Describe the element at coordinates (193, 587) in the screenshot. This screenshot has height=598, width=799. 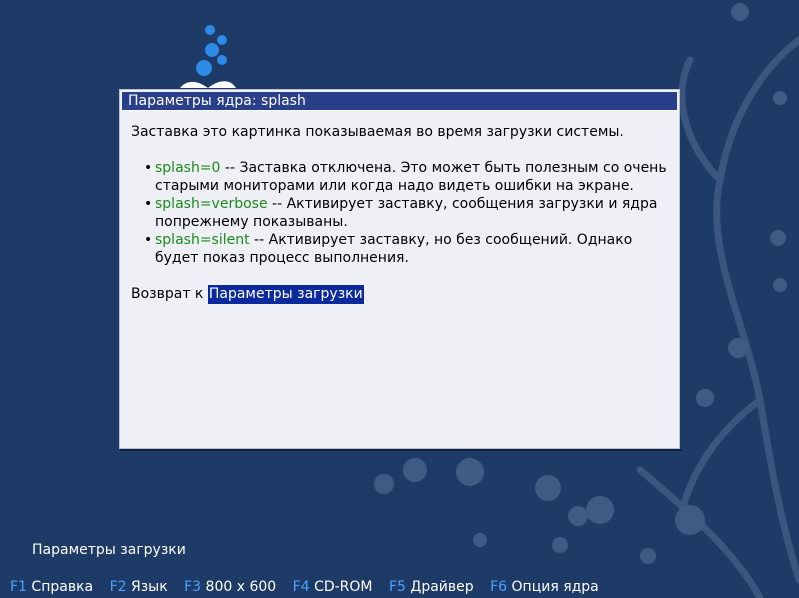
I see `fkey-key: F3` at that location.